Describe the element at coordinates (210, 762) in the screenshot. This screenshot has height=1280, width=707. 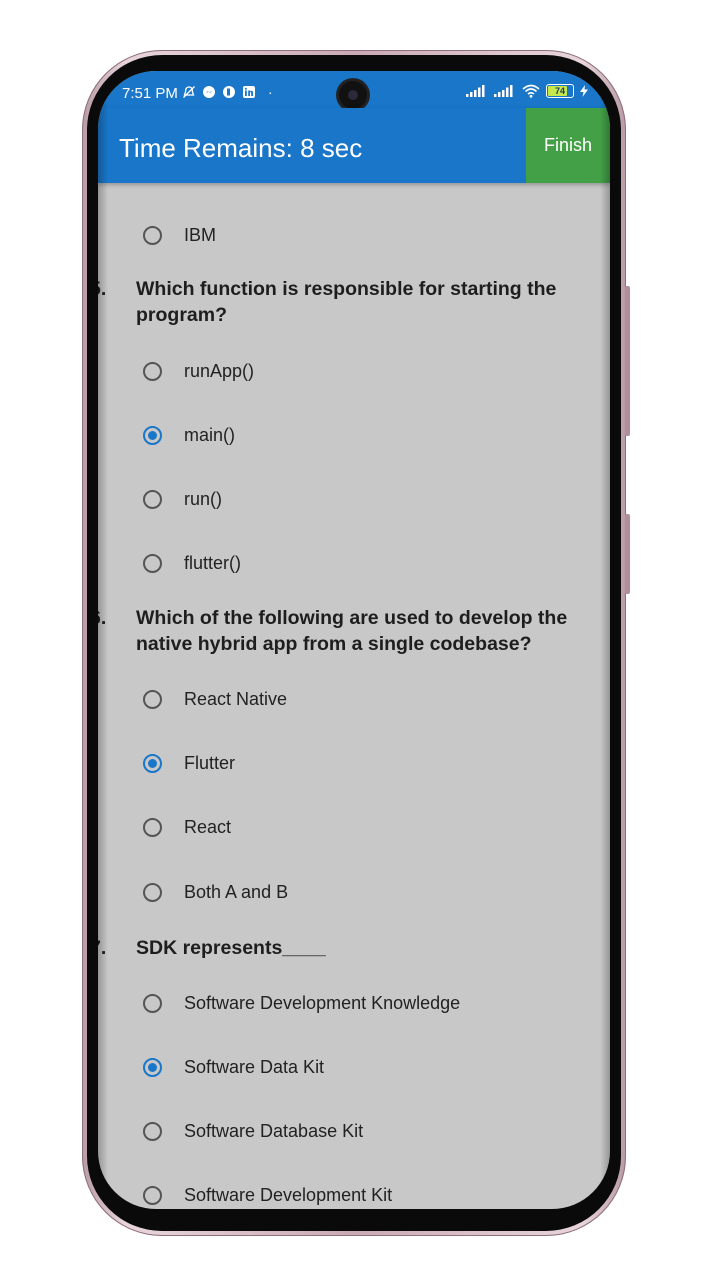
I see `option-label: Flutter` at that location.